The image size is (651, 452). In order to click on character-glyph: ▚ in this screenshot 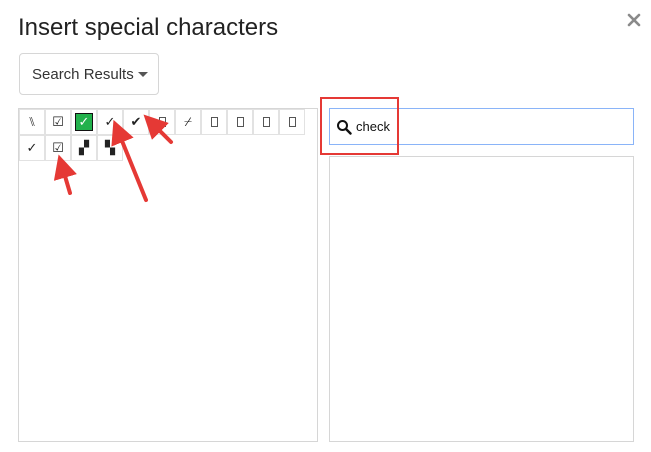, I will do `click(110, 148)`.